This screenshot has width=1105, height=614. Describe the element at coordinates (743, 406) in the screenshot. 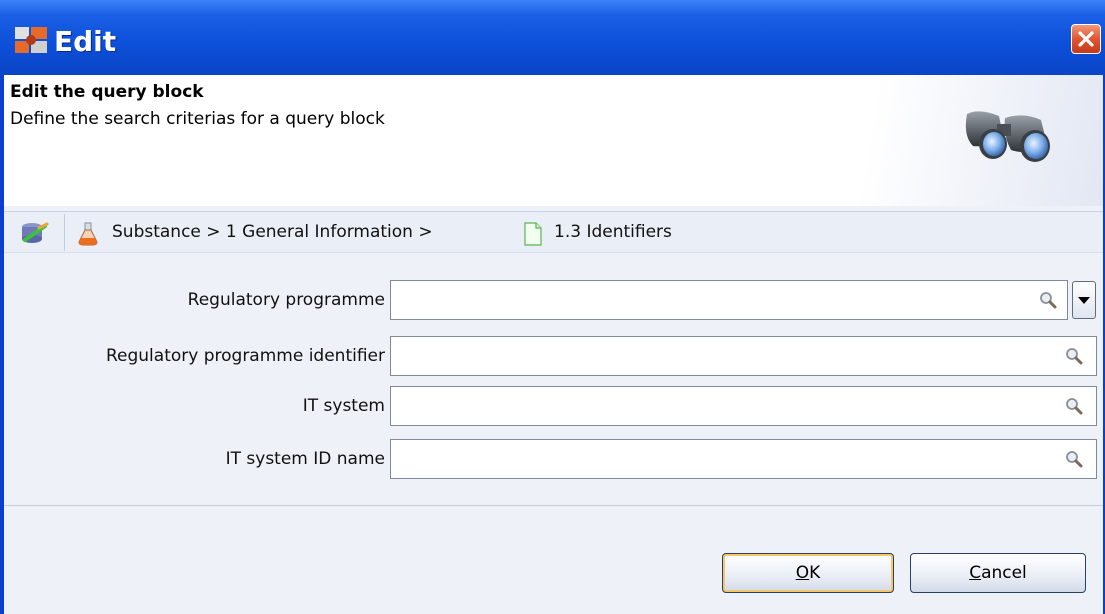

I see `it-system-input` at that location.